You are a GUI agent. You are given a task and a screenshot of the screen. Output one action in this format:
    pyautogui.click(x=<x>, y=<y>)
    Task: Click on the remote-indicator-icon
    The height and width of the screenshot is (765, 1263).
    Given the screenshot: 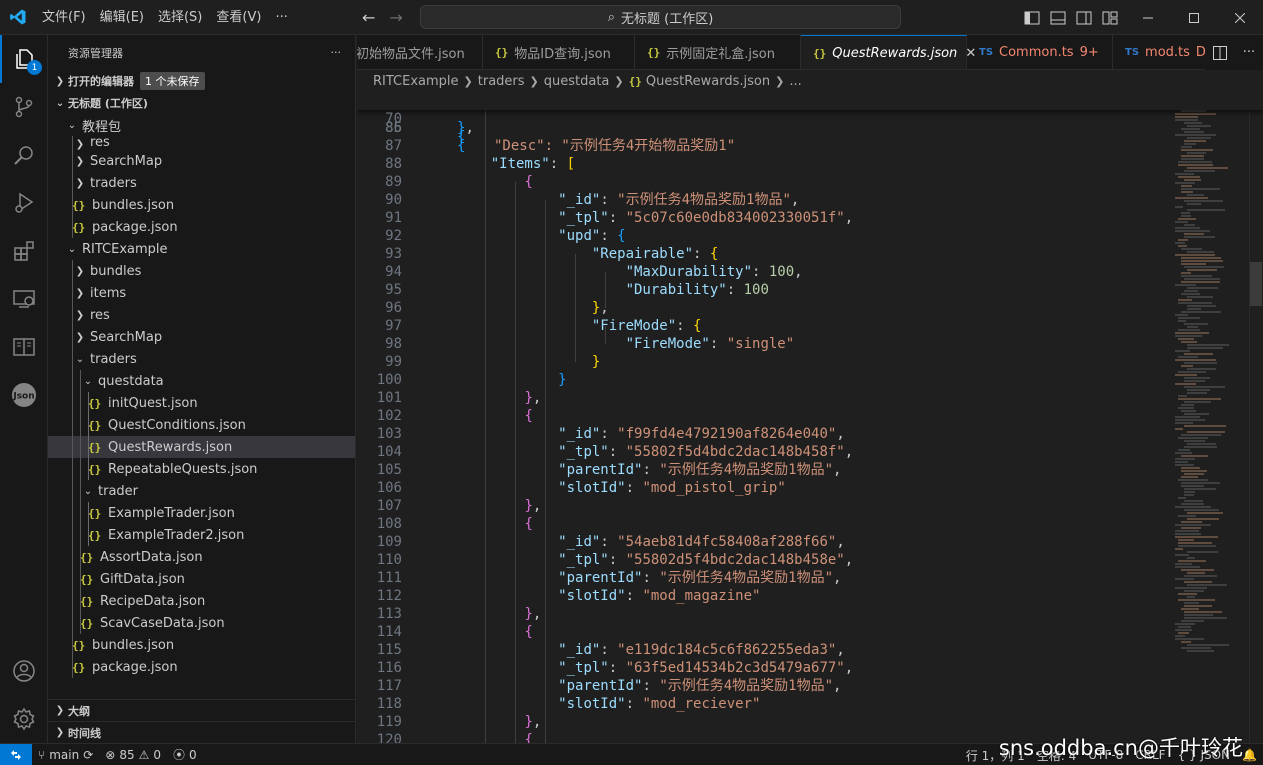 What is the action you would take?
    pyautogui.click(x=16, y=754)
    